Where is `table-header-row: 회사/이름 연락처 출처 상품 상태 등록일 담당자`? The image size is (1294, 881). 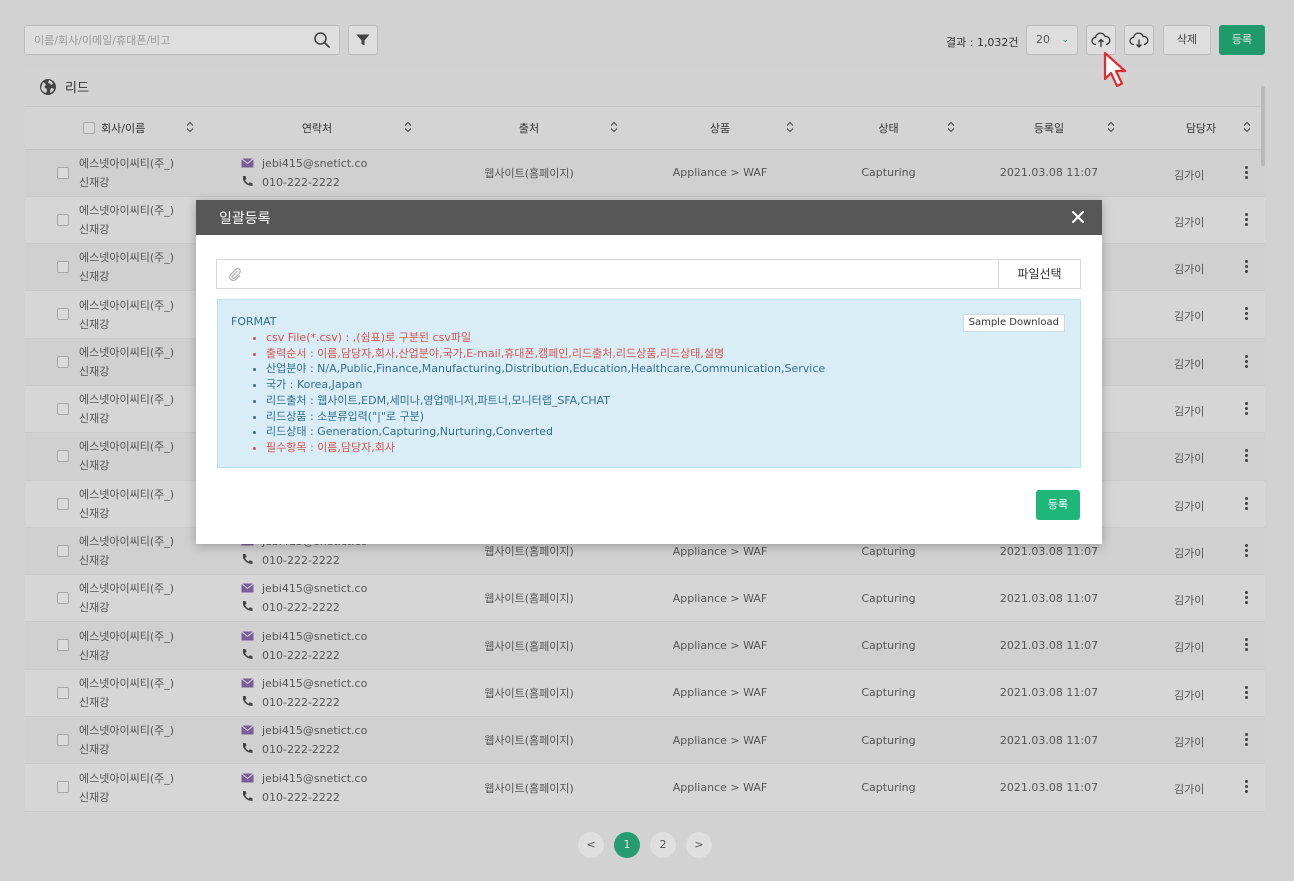 table-header-row: 회사/이름 연락처 출처 상품 상태 등록일 담당자 is located at coordinates (645, 128).